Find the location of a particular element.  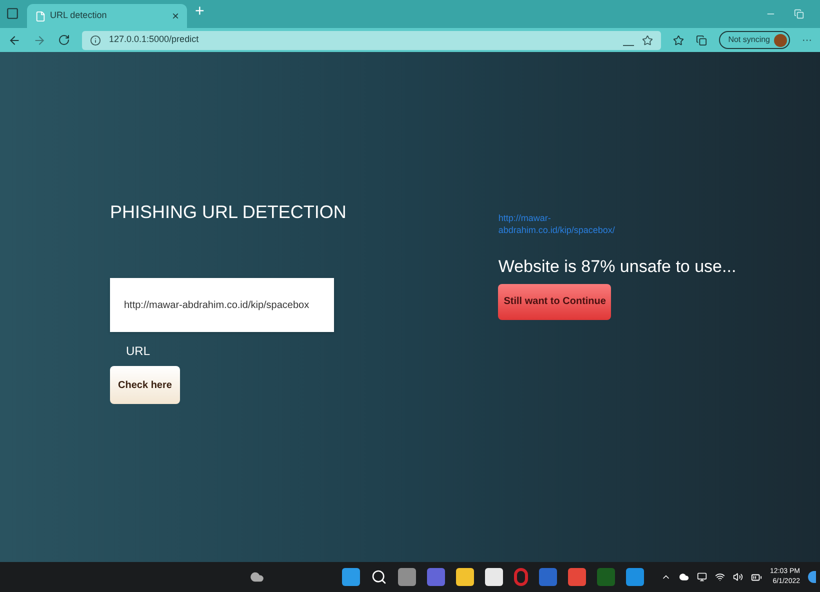

tab-title: URL detection is located at coordinates (79, 15).